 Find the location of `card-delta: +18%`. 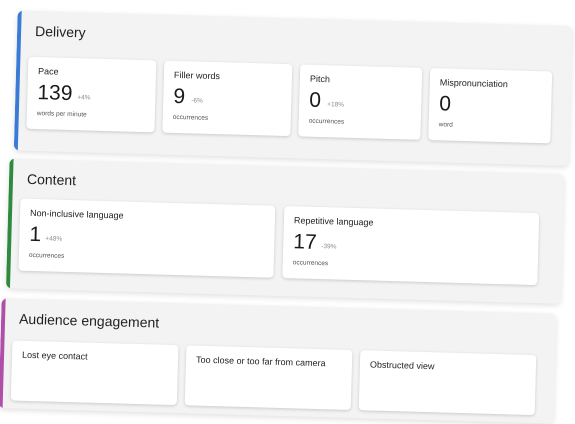

card-delta: +18% is located at coordinates (336, 105).